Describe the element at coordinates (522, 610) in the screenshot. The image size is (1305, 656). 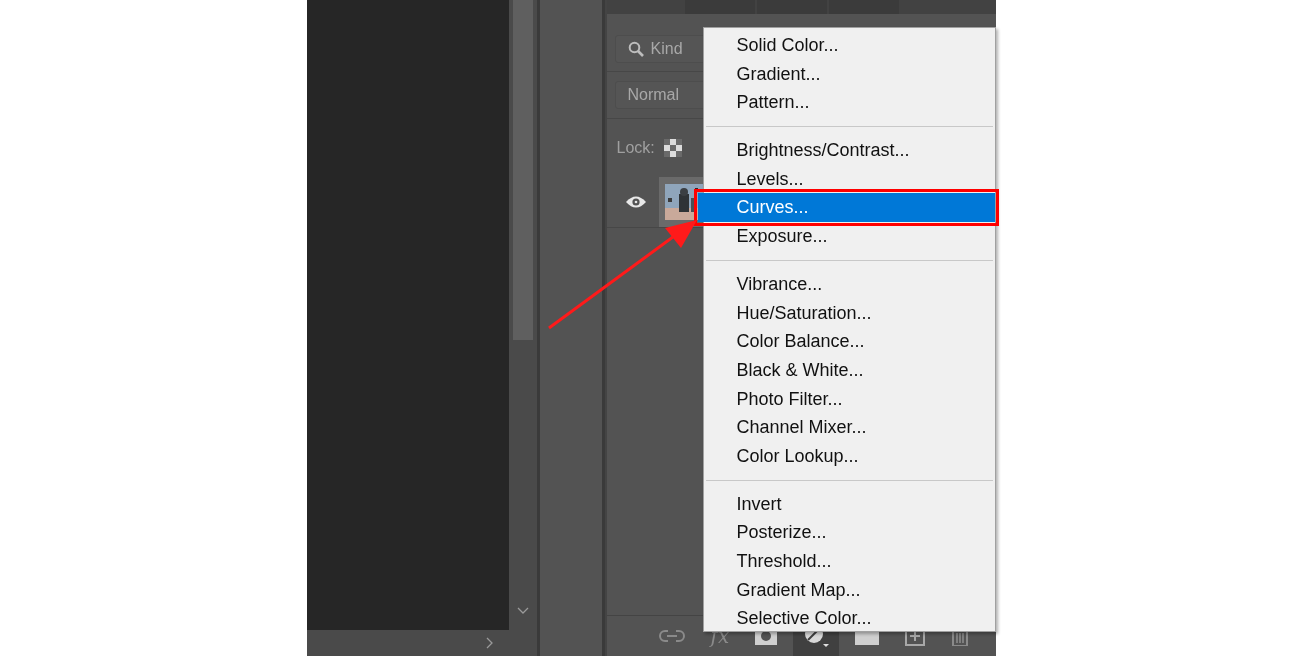
I see `chevron-down-icon` at that location.